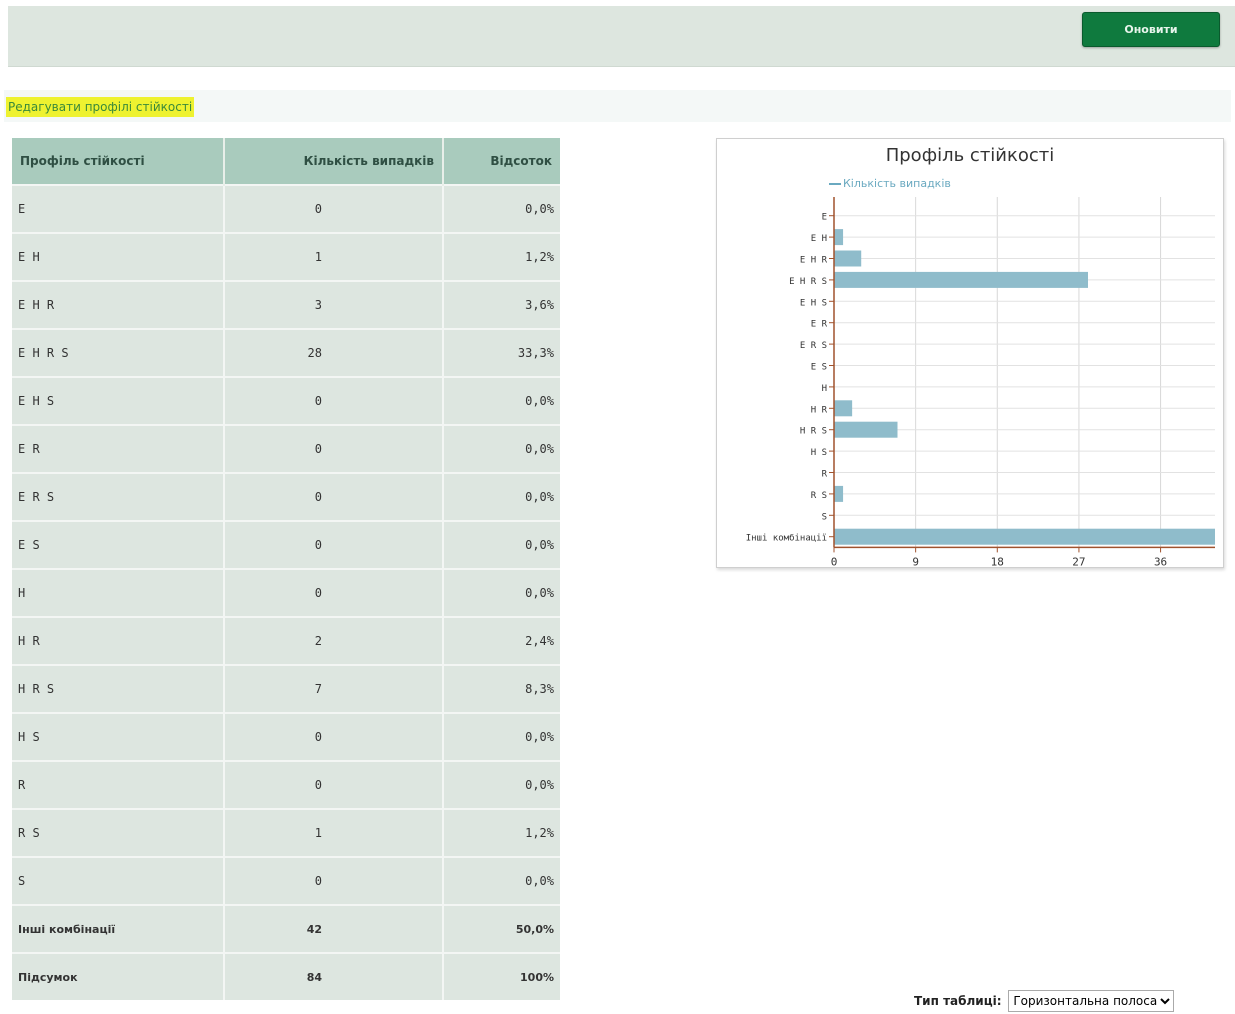  I want to click on chart-type-control: Тип таблиці: Горизонтальна полоса, so click(1044, 1001).